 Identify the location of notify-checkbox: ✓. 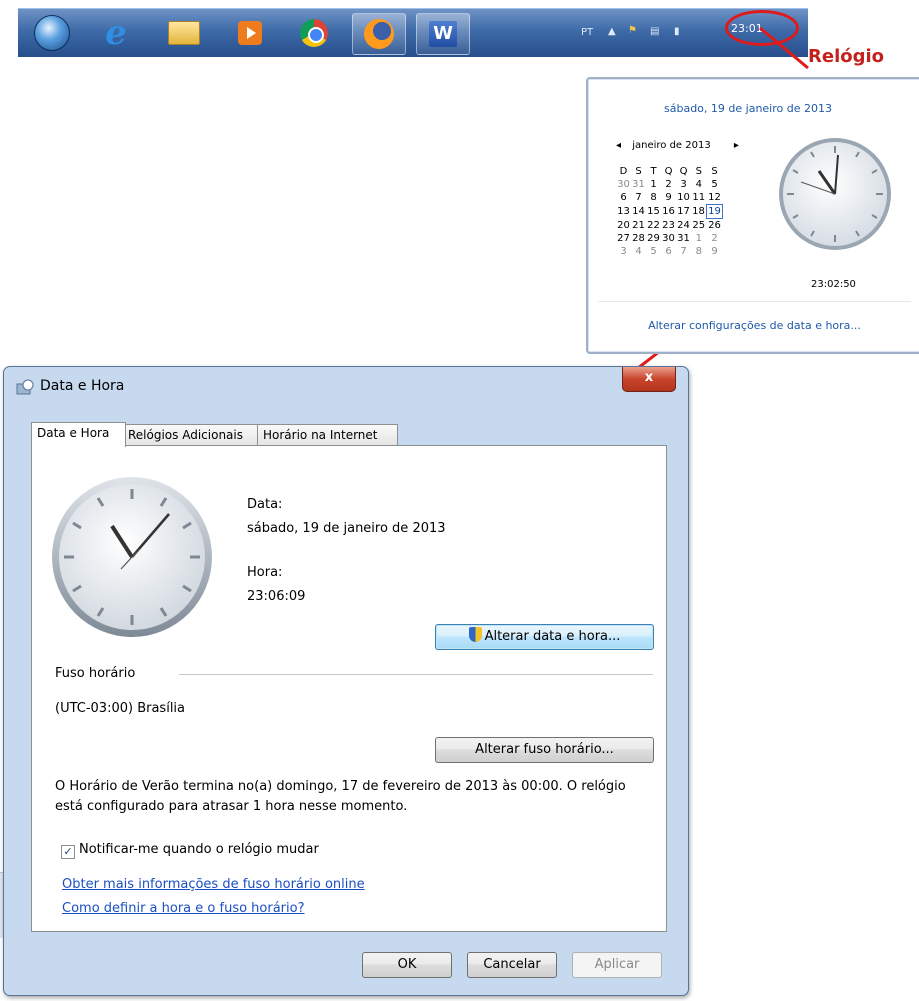
(68, 852).